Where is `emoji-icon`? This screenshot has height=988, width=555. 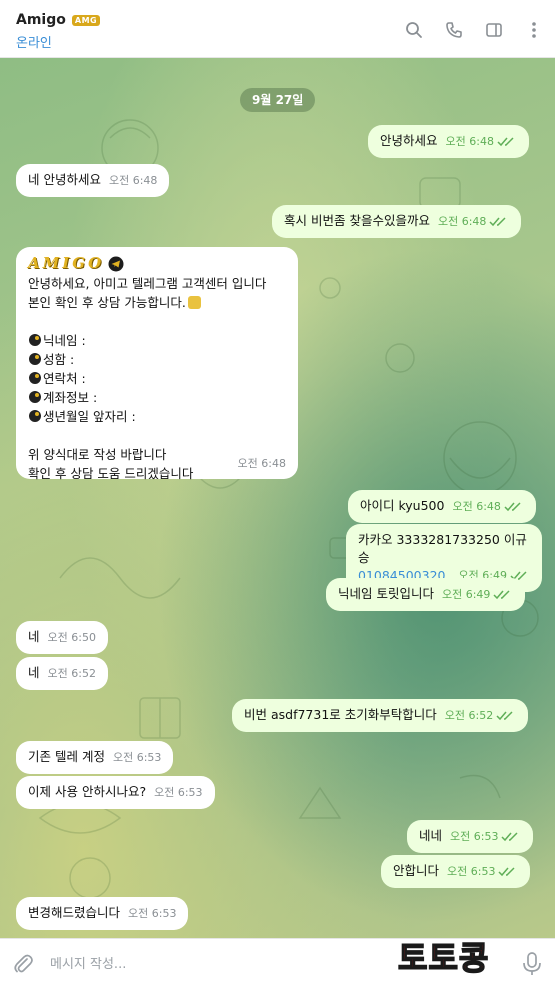
emoji-icon is located at coordinates (194, 302).